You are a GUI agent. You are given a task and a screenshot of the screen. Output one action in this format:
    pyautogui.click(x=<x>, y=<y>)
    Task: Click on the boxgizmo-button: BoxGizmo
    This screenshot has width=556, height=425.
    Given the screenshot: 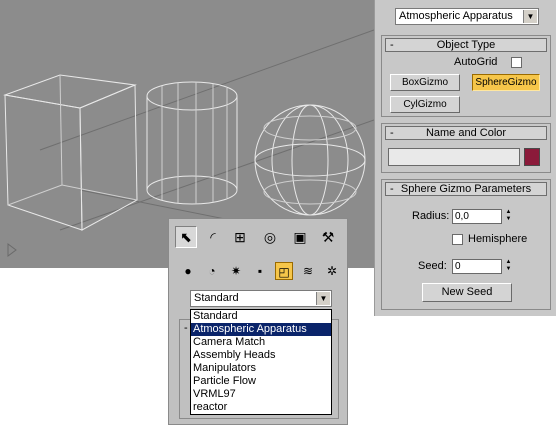 What is the action you would take?
    pyautogui.click(x=425, y=82)
    